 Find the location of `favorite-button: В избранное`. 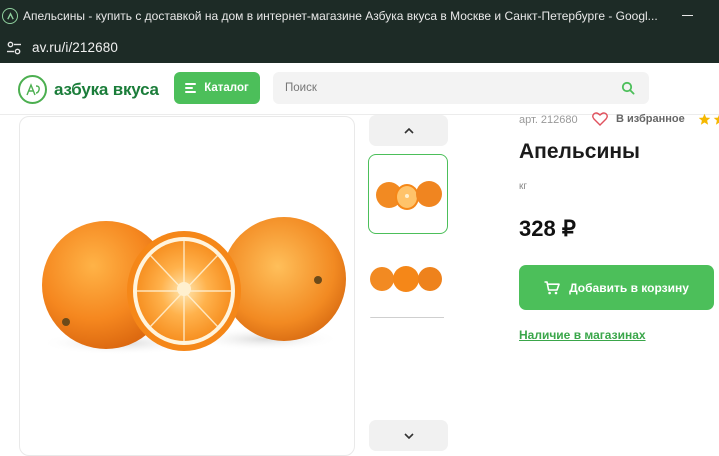

favorite-button: В избранное is located at coordinates (638, 119).